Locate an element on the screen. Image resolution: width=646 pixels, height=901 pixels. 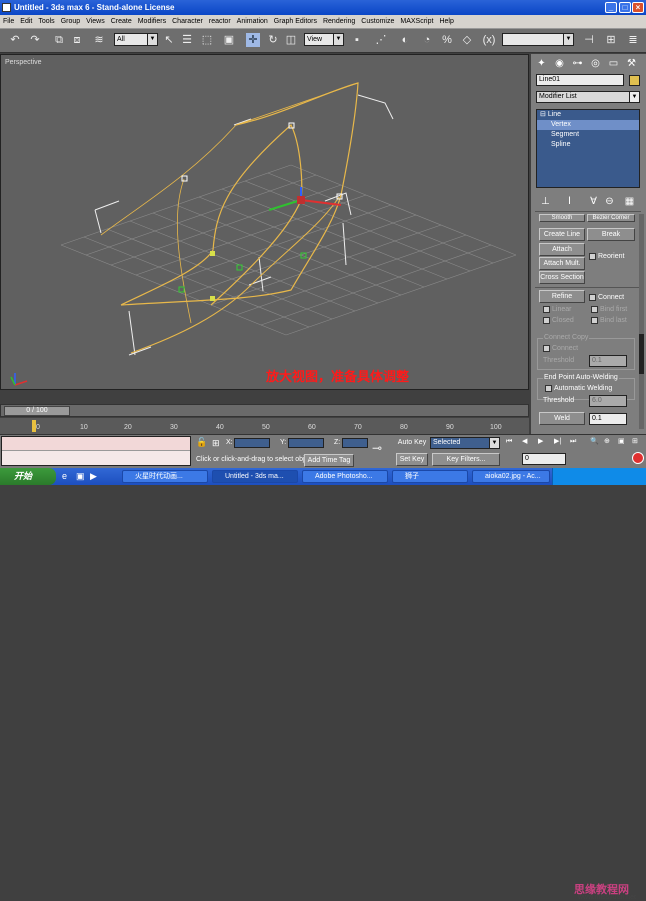
menu-character: Character is located at coordinates (187, 22).